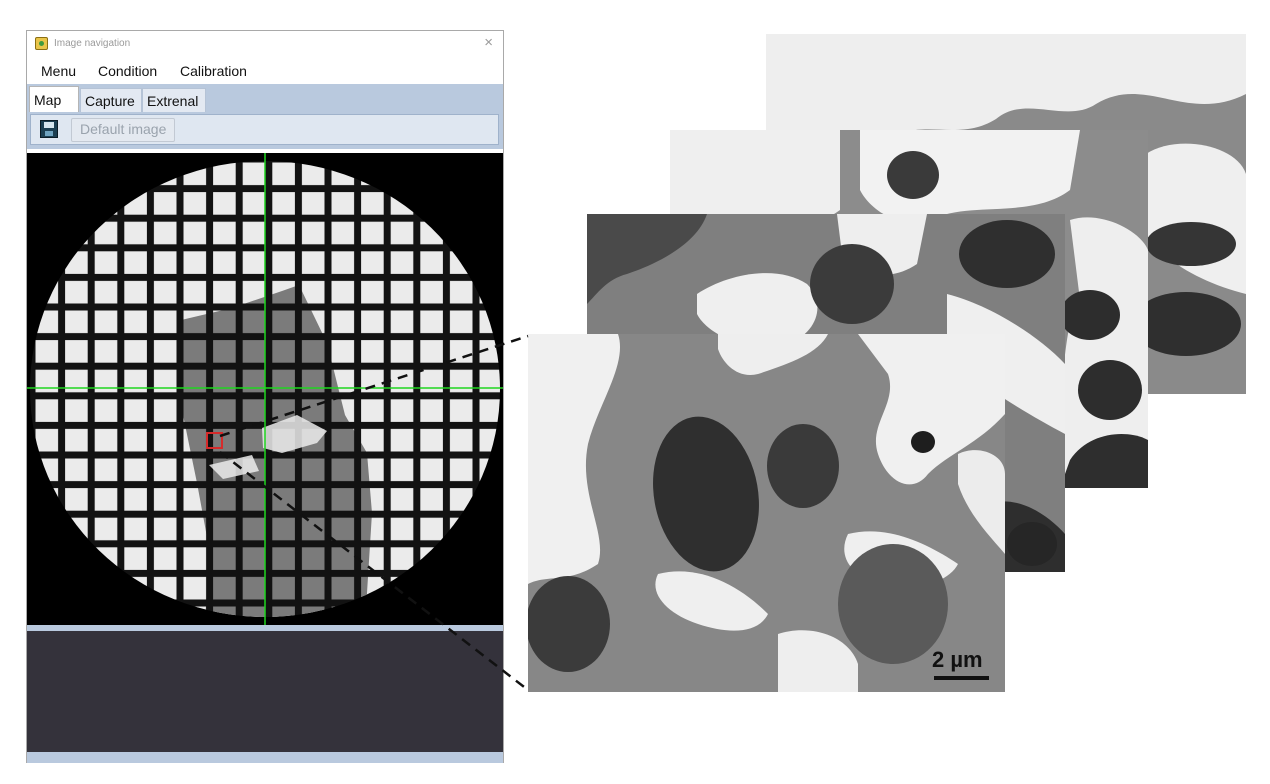  Describe the element at coordinates (41, 43) in the screenshot. I see `app-icon` at that location.